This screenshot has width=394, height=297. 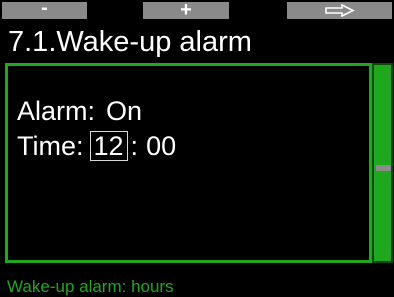 I want to click on scrollbar-thumb, so click(x=383, y=168).